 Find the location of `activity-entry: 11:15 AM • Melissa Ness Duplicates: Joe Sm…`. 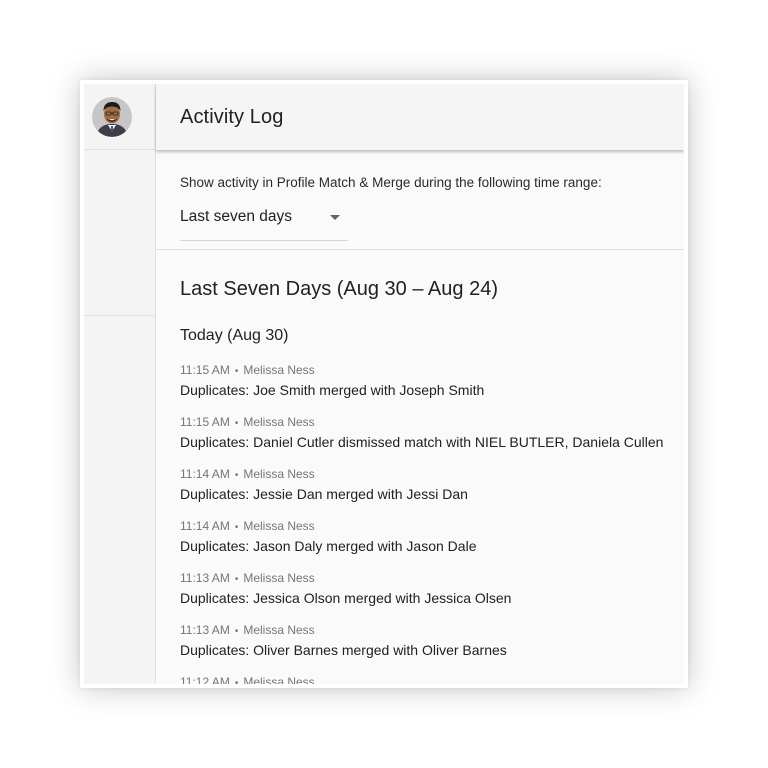

activity-entry: 11:15 AM • Melissa Ness Duplicates: Joe Sm… is located at coordinates (420, 387).